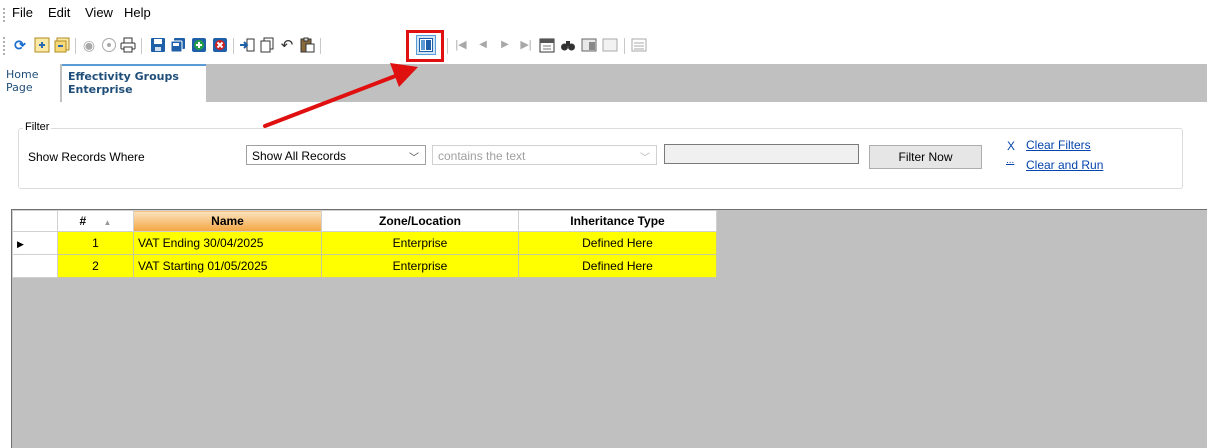 This screenshot has height=448, width=1207. What do you see at coordinates (109, 45) in the screenshot?
I see `comment-icon` at bounding box center [109, 45].